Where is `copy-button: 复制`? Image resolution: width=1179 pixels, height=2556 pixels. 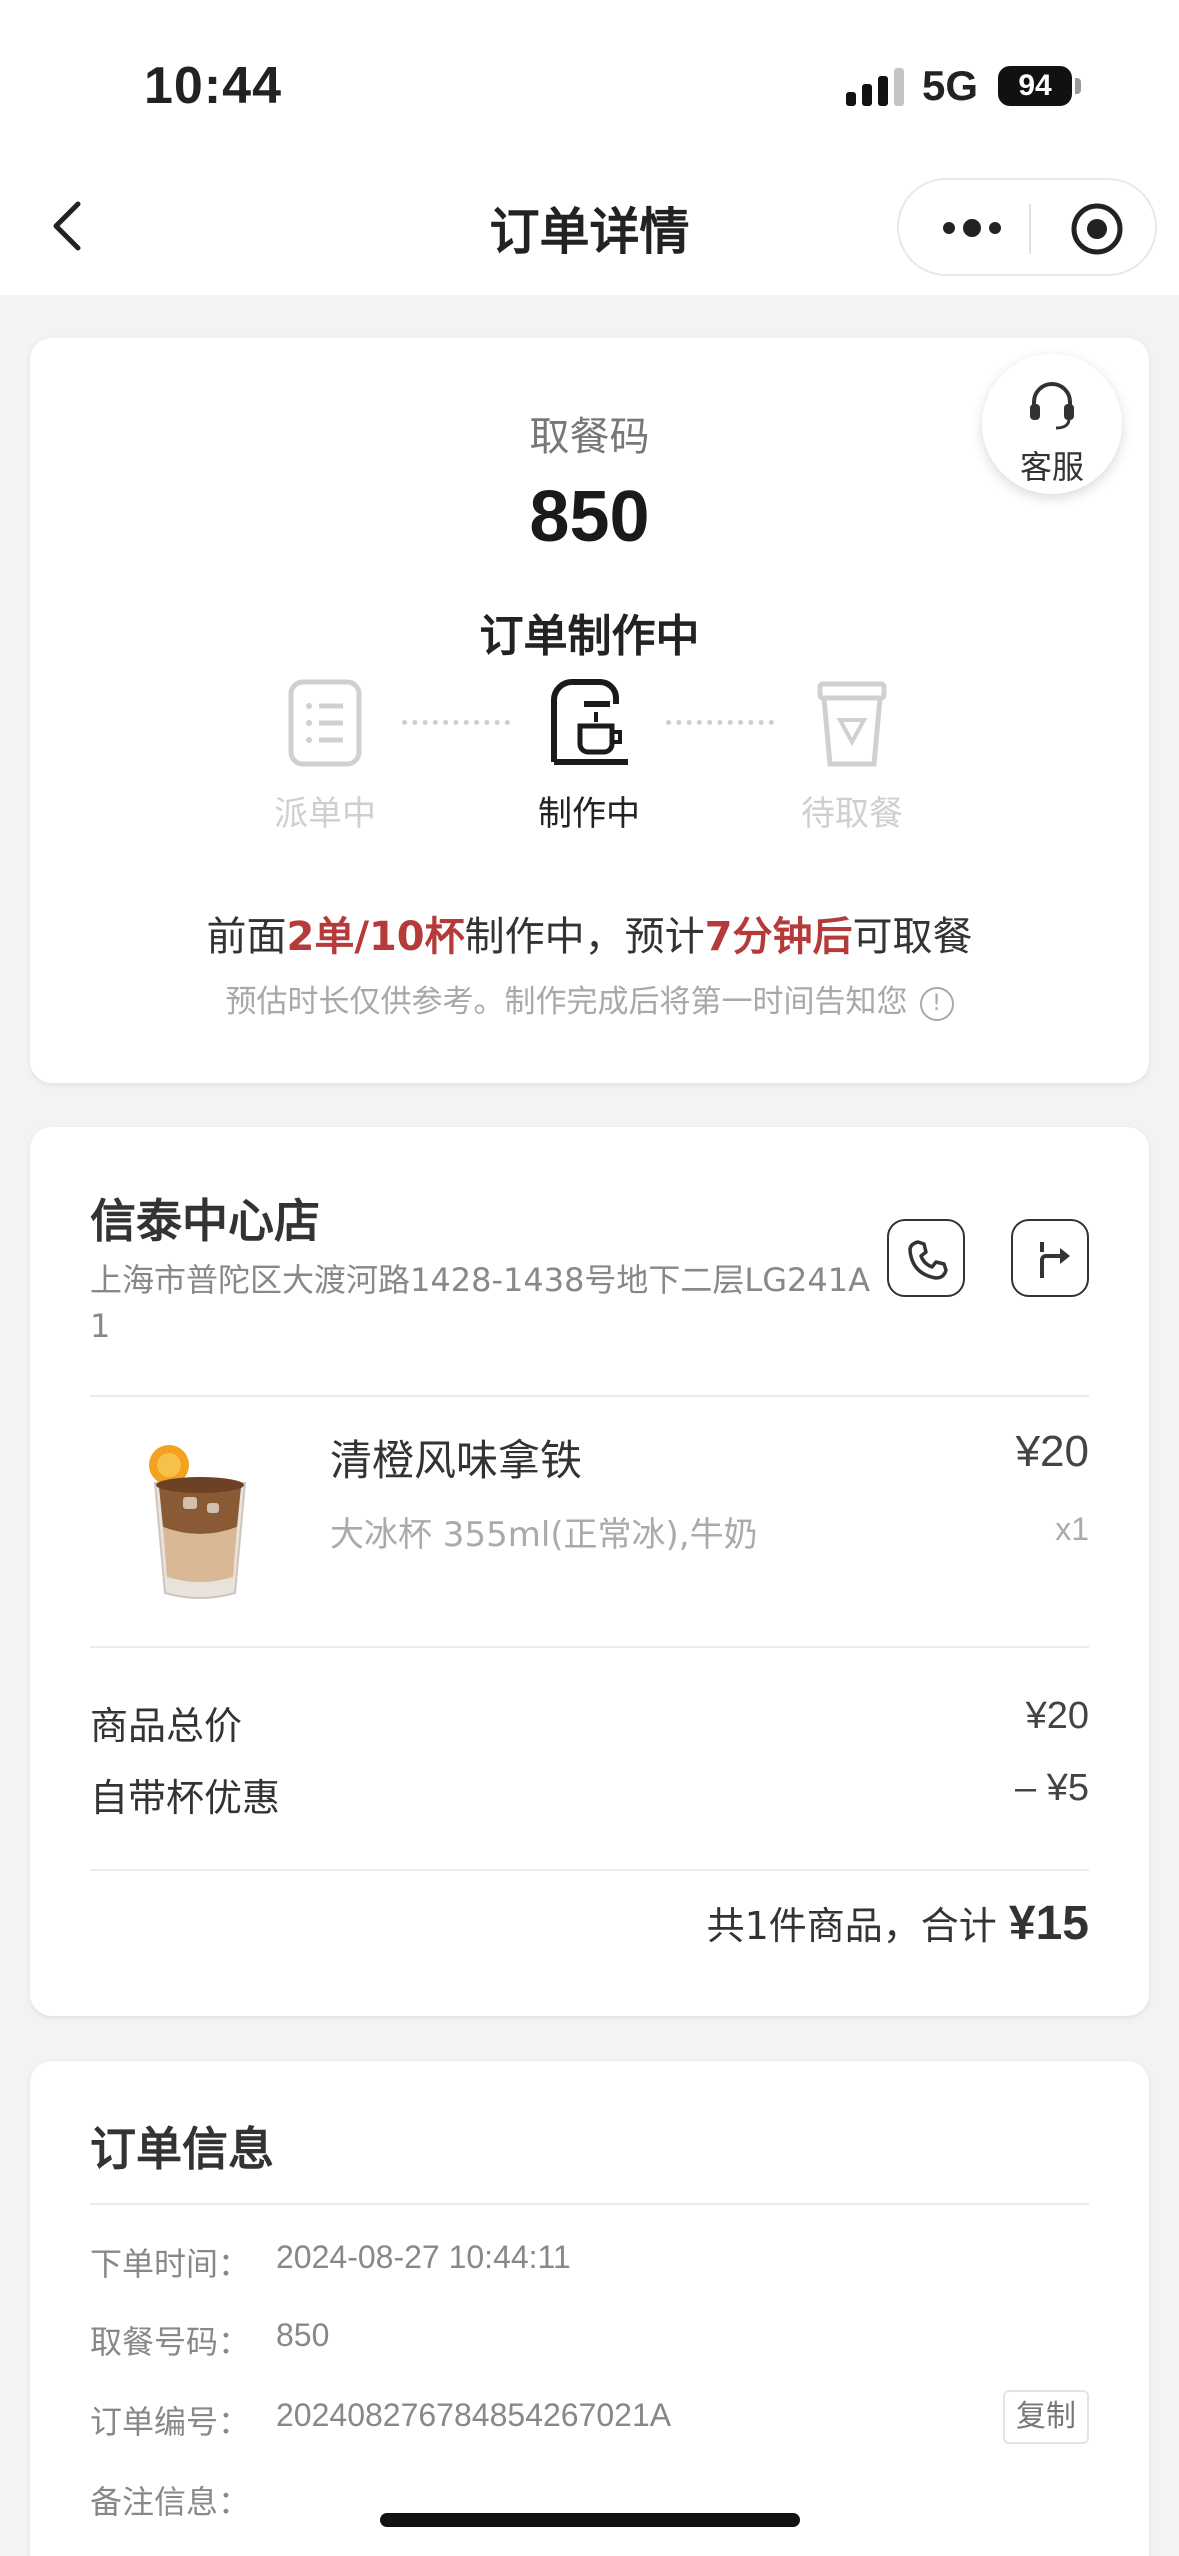
copy-button: 复制 is located at coordinates (1046, 2417).